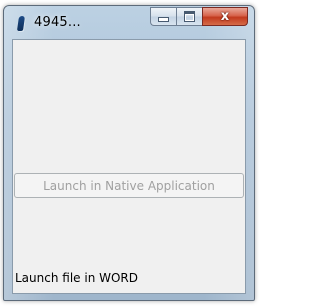  Describe the element at coordinates (129, 23) in the screenshot. I see `title-bar: 4945... x` at that location.